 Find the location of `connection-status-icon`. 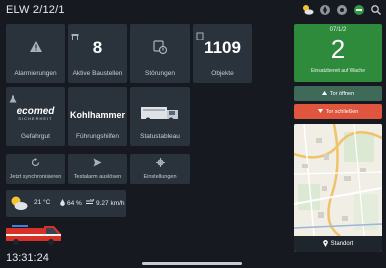

connection-status-icon is located at coordinates (359, 10).